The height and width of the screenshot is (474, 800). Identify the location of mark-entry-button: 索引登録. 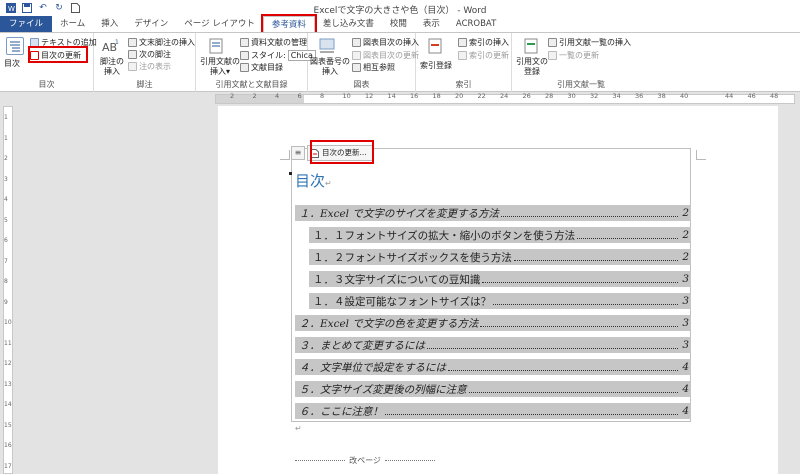
(436, 66).